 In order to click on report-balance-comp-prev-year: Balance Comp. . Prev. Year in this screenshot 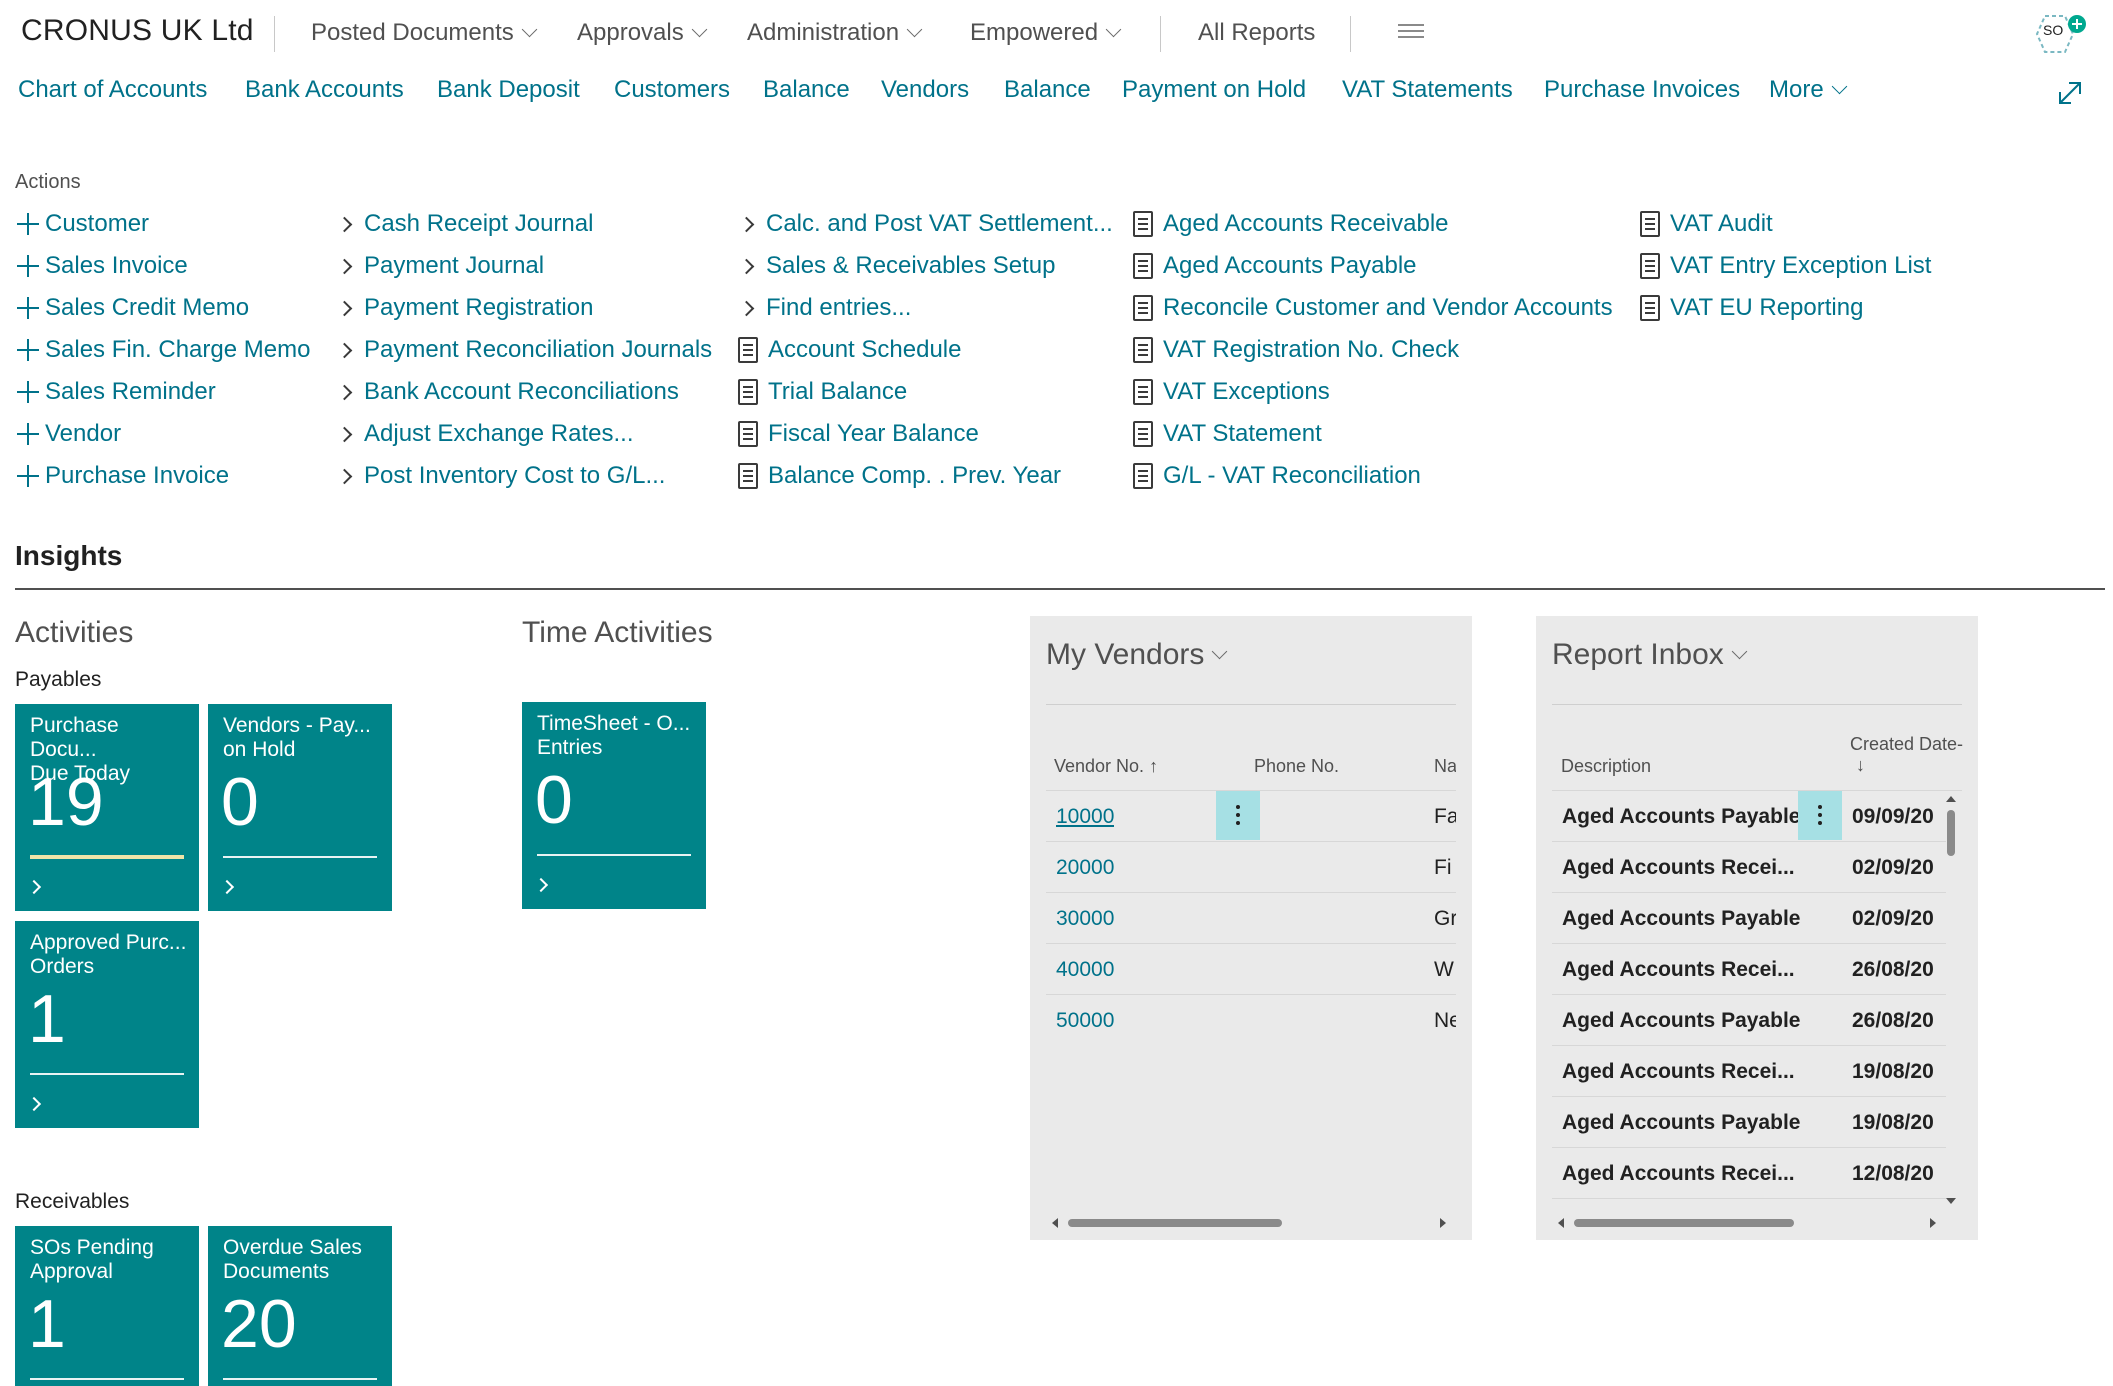, I will do `click(899, 476)`.